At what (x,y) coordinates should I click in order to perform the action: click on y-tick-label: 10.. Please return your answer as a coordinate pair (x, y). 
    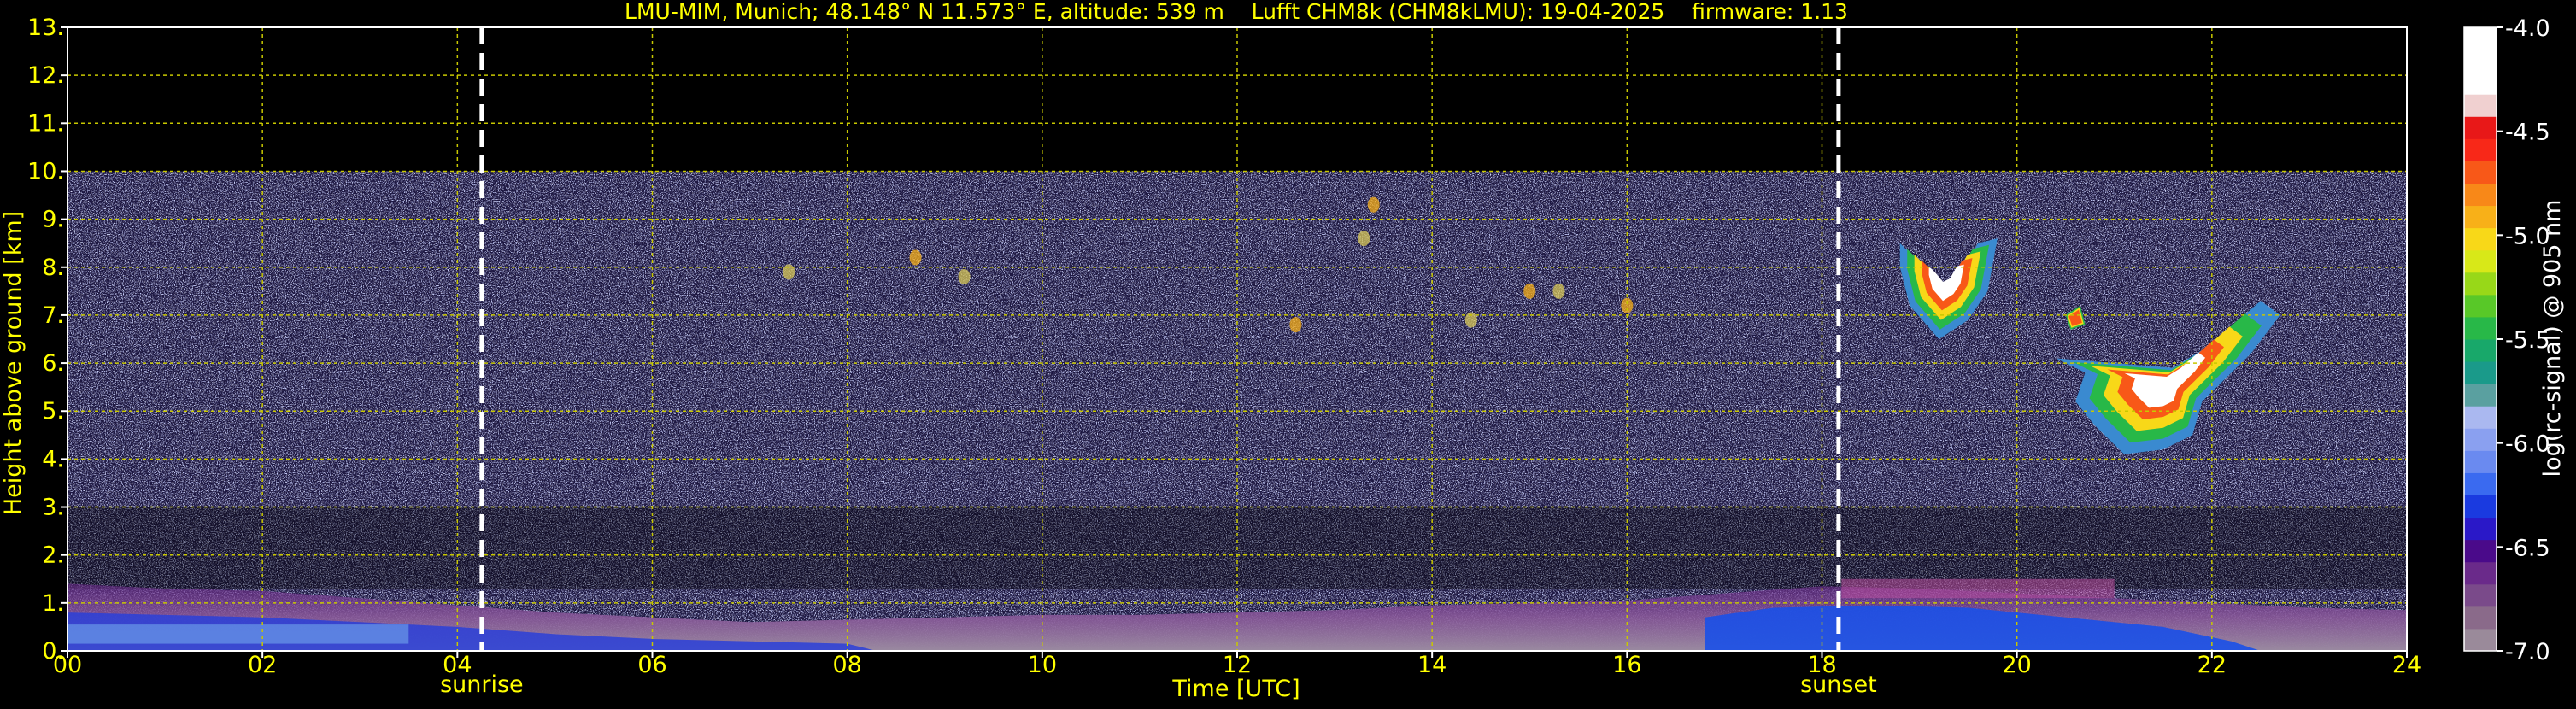
    Looking at the image, I should click on (45, 171).